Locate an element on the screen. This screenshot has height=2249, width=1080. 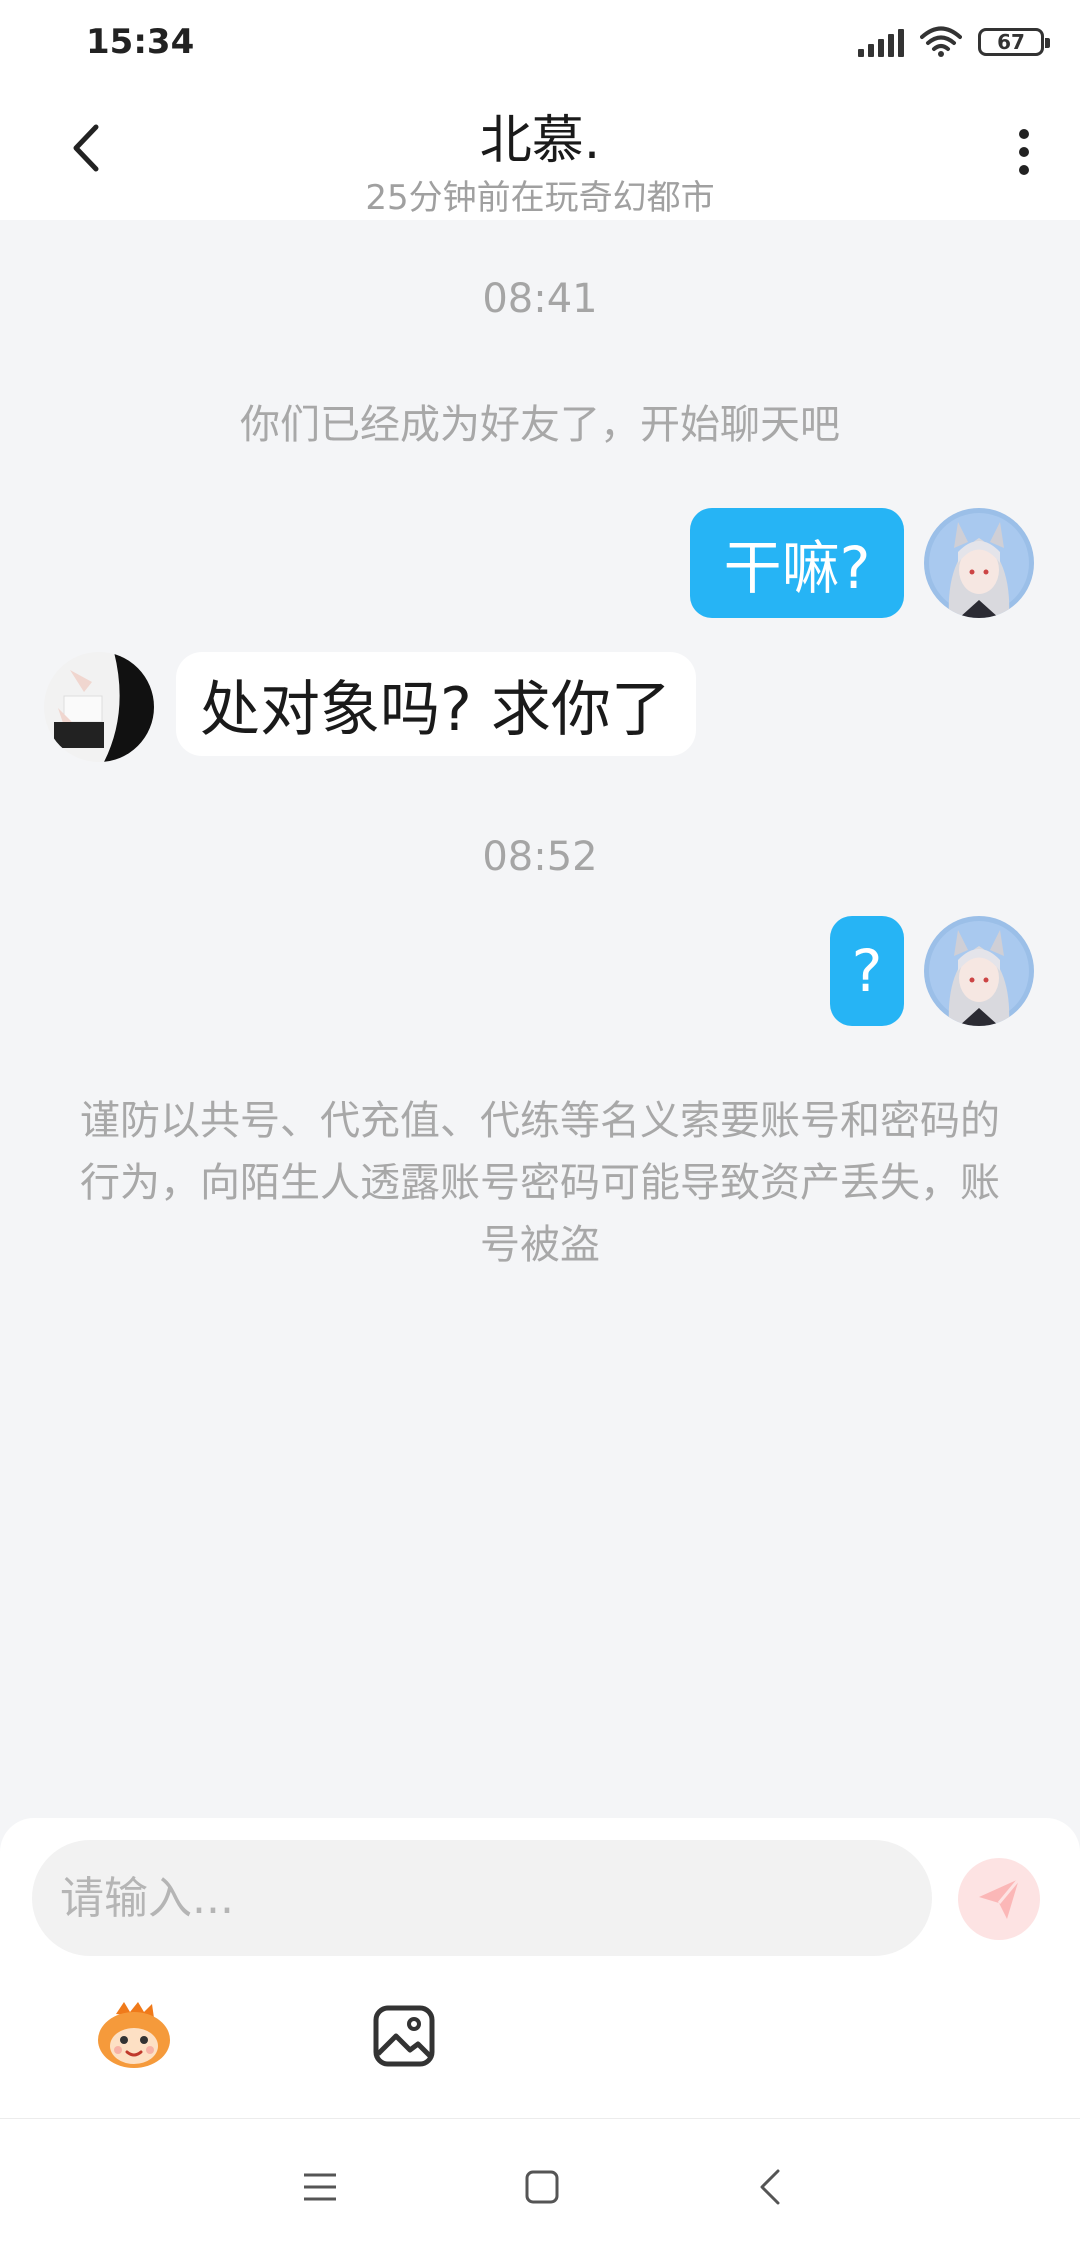
message-timestamp: 08:52 is located at coordinates (540, 857).